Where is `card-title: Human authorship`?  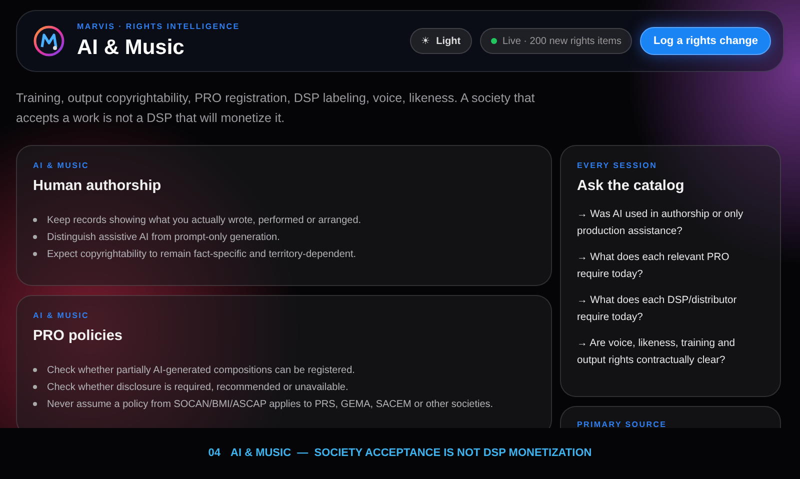
card-title: Human authorship is located at coordinates (97, 186).